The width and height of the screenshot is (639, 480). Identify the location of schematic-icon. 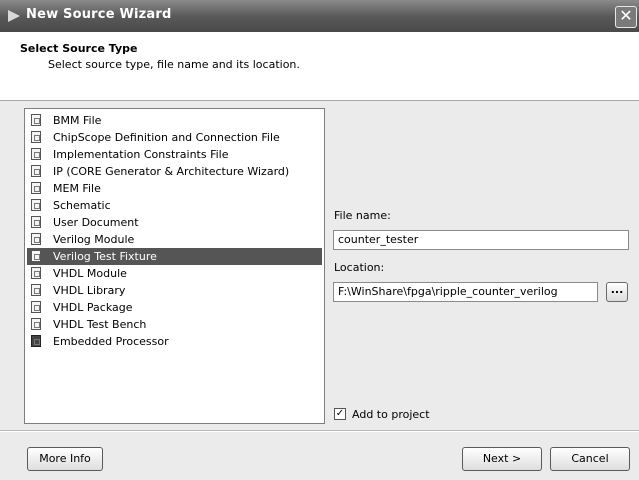
(36, 205).